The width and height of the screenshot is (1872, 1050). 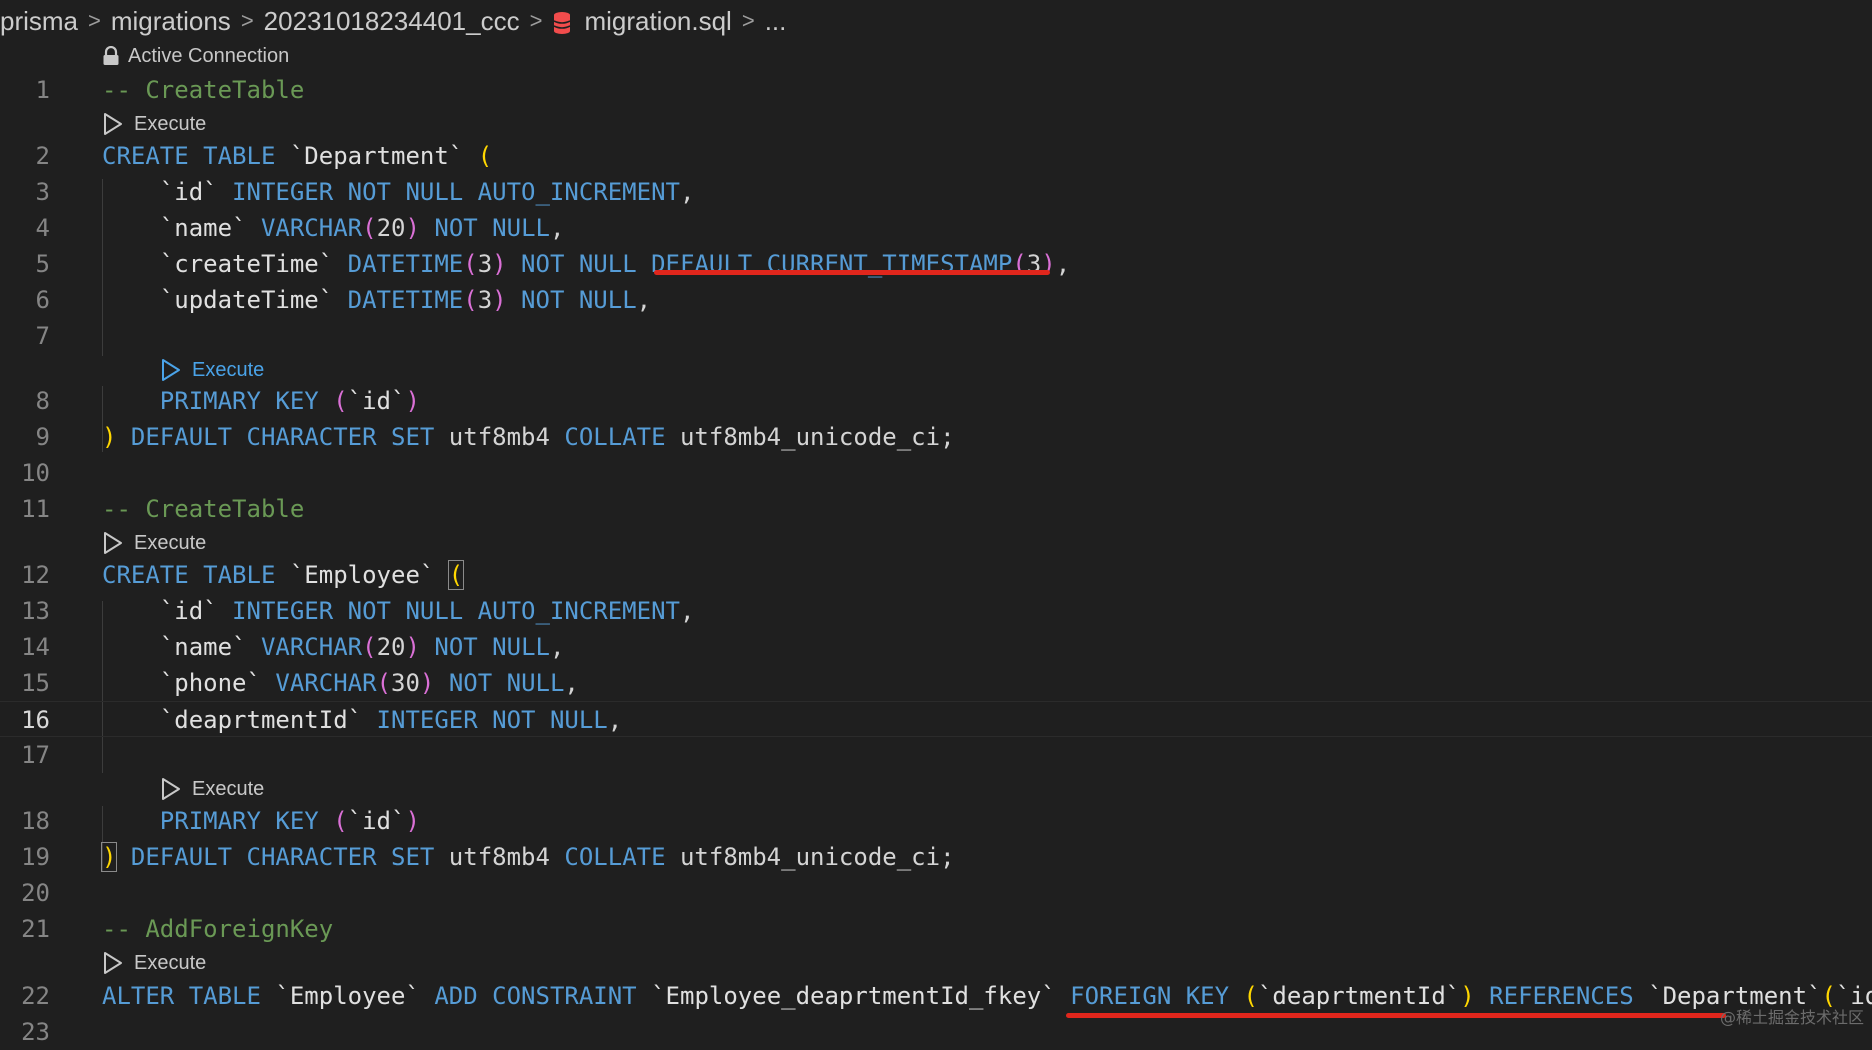 What do you see at coordinates (506, 437) in the screenshot?
I see `code-token: utf8mb4` at bounding box center [506, 437].